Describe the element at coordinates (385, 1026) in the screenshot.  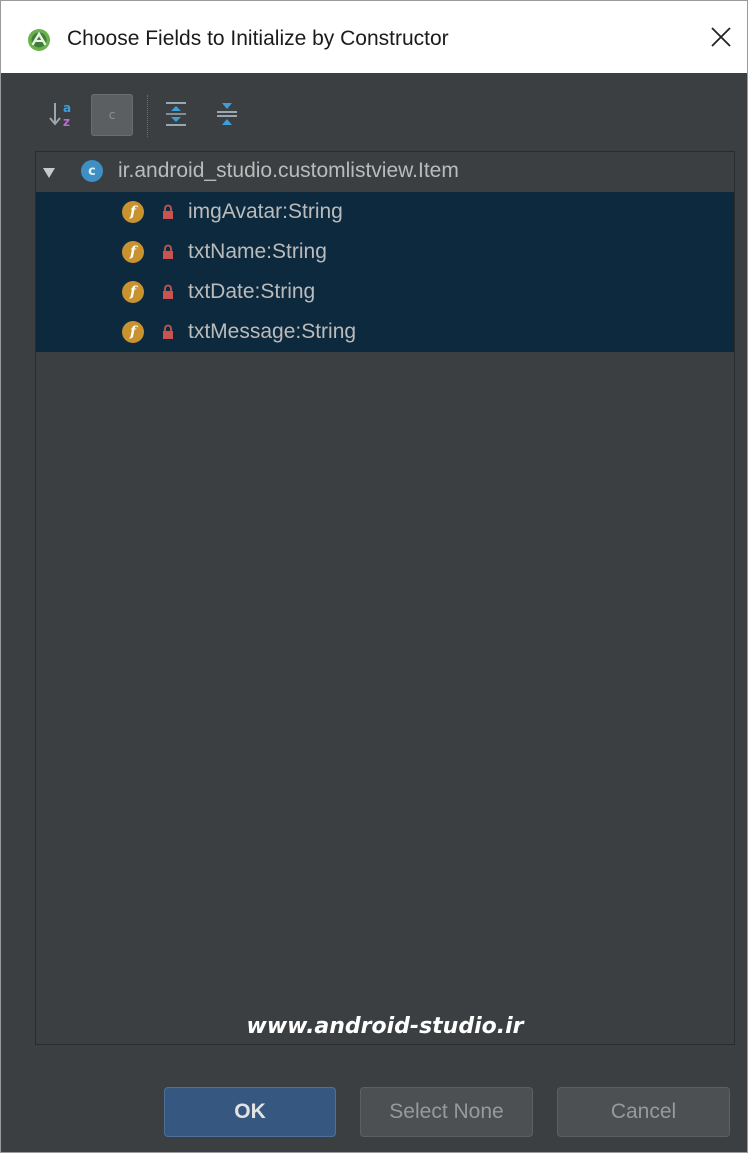
I see `watermark-text: www.android-studio.ir` at that location.